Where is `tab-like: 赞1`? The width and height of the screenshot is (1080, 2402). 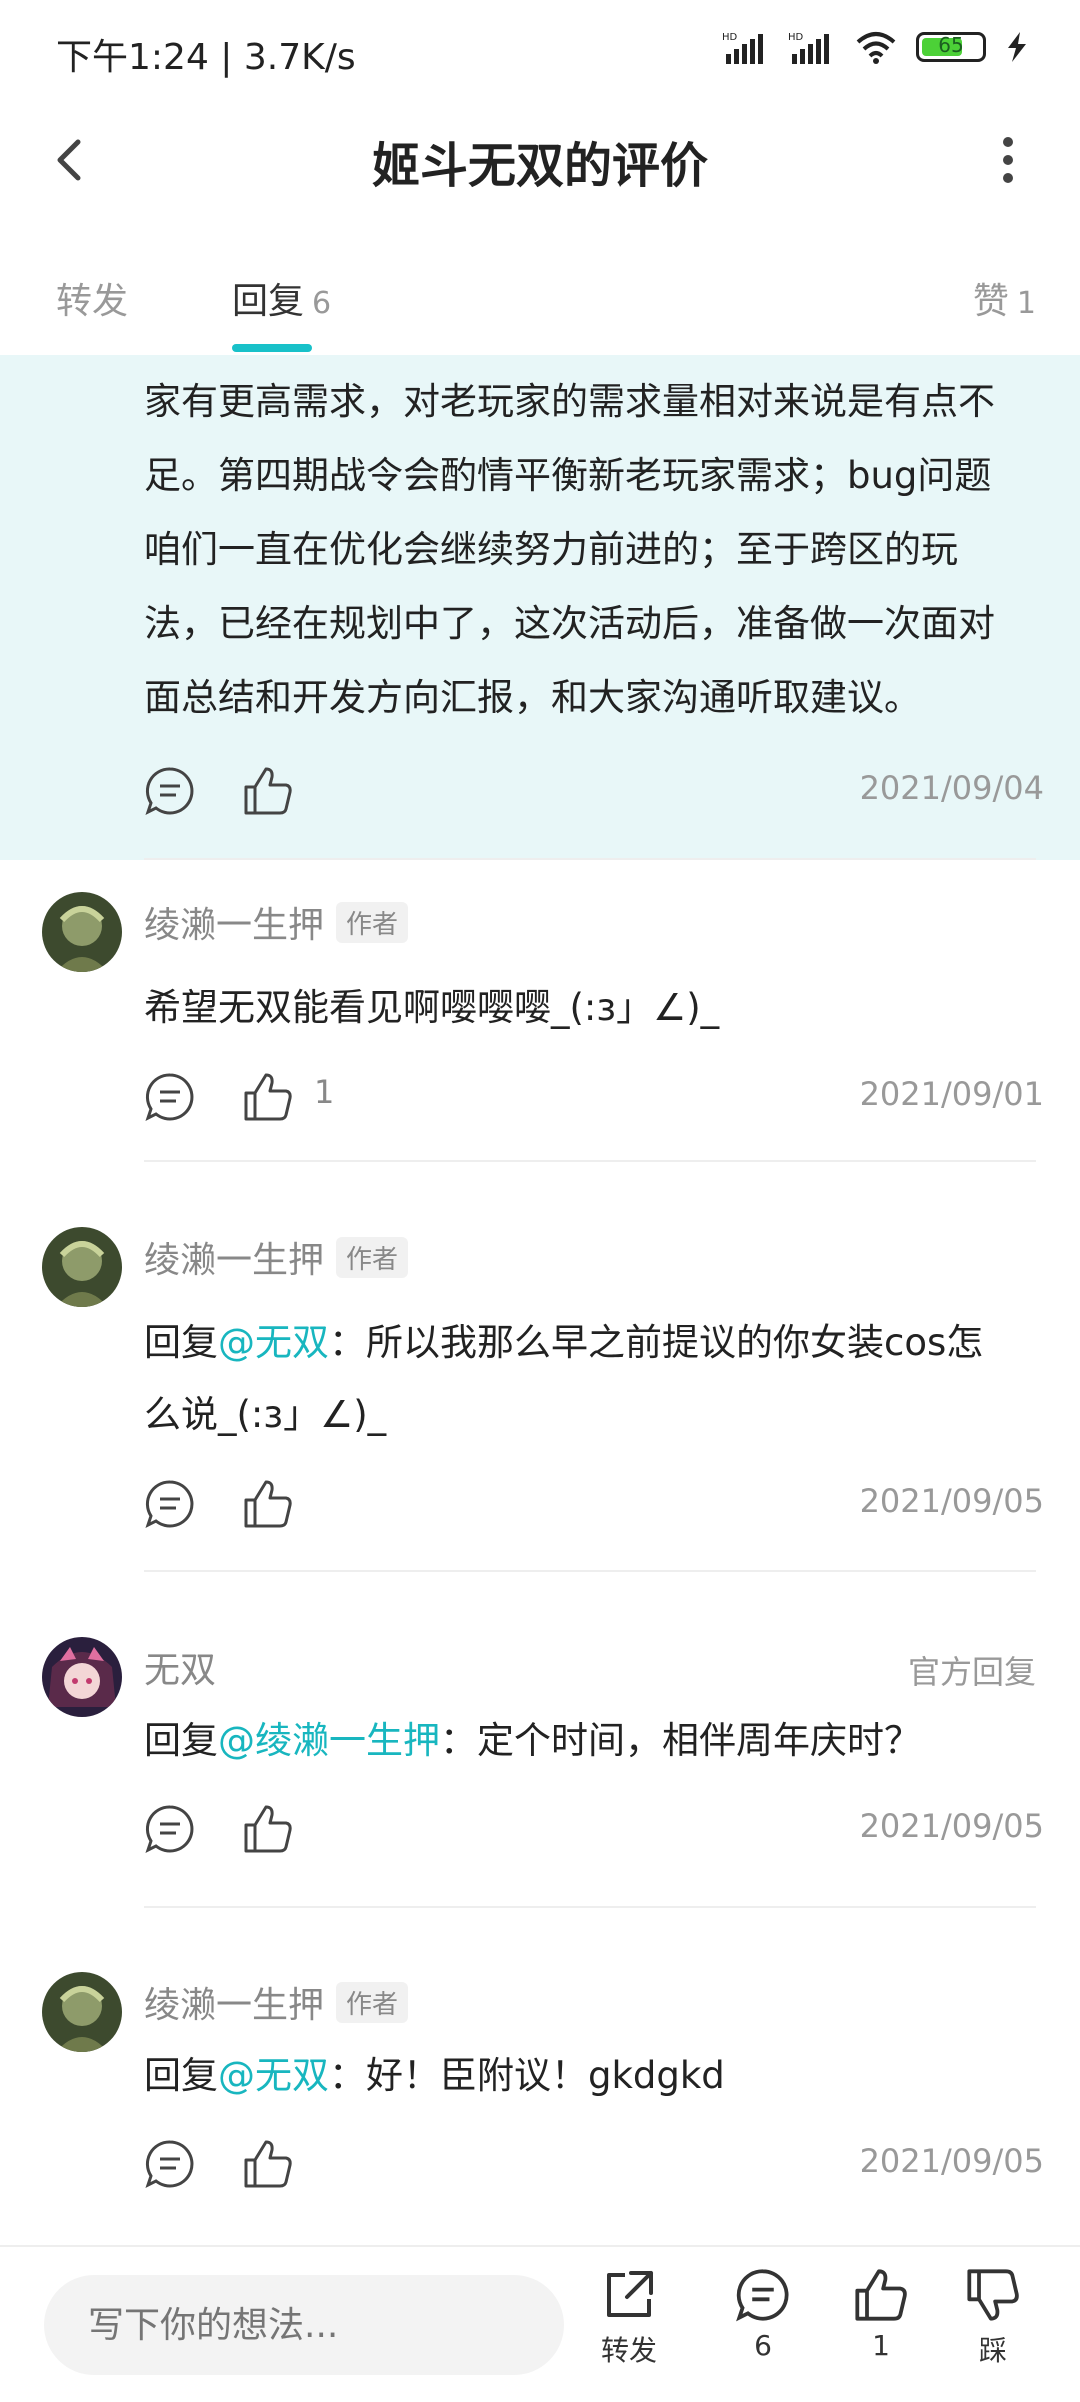 tab-like: 赞1 is located at coordinates (1004, 298).